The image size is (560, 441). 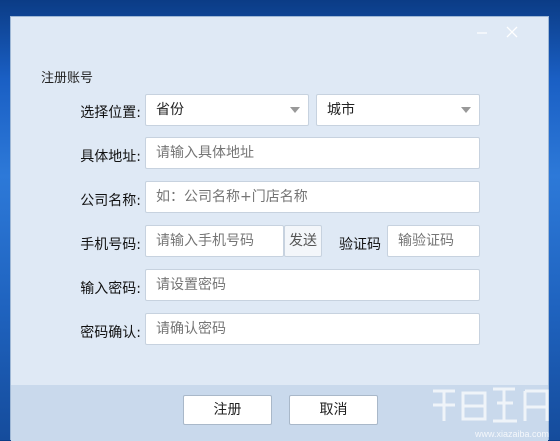 I want to click on company-input, so click(x=312, y=197).